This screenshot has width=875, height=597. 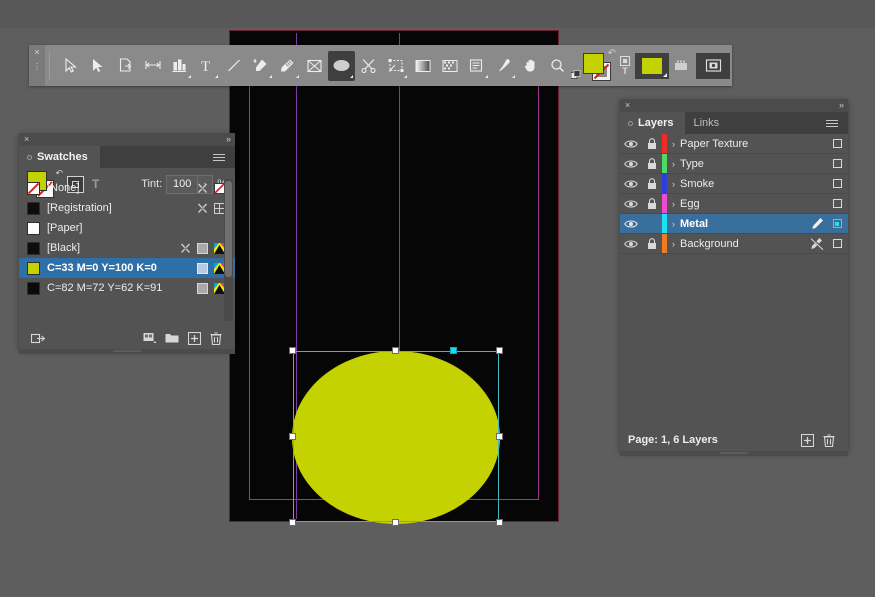 I want to click on default-fill-stroke-icon, so click(x=575, y=74).